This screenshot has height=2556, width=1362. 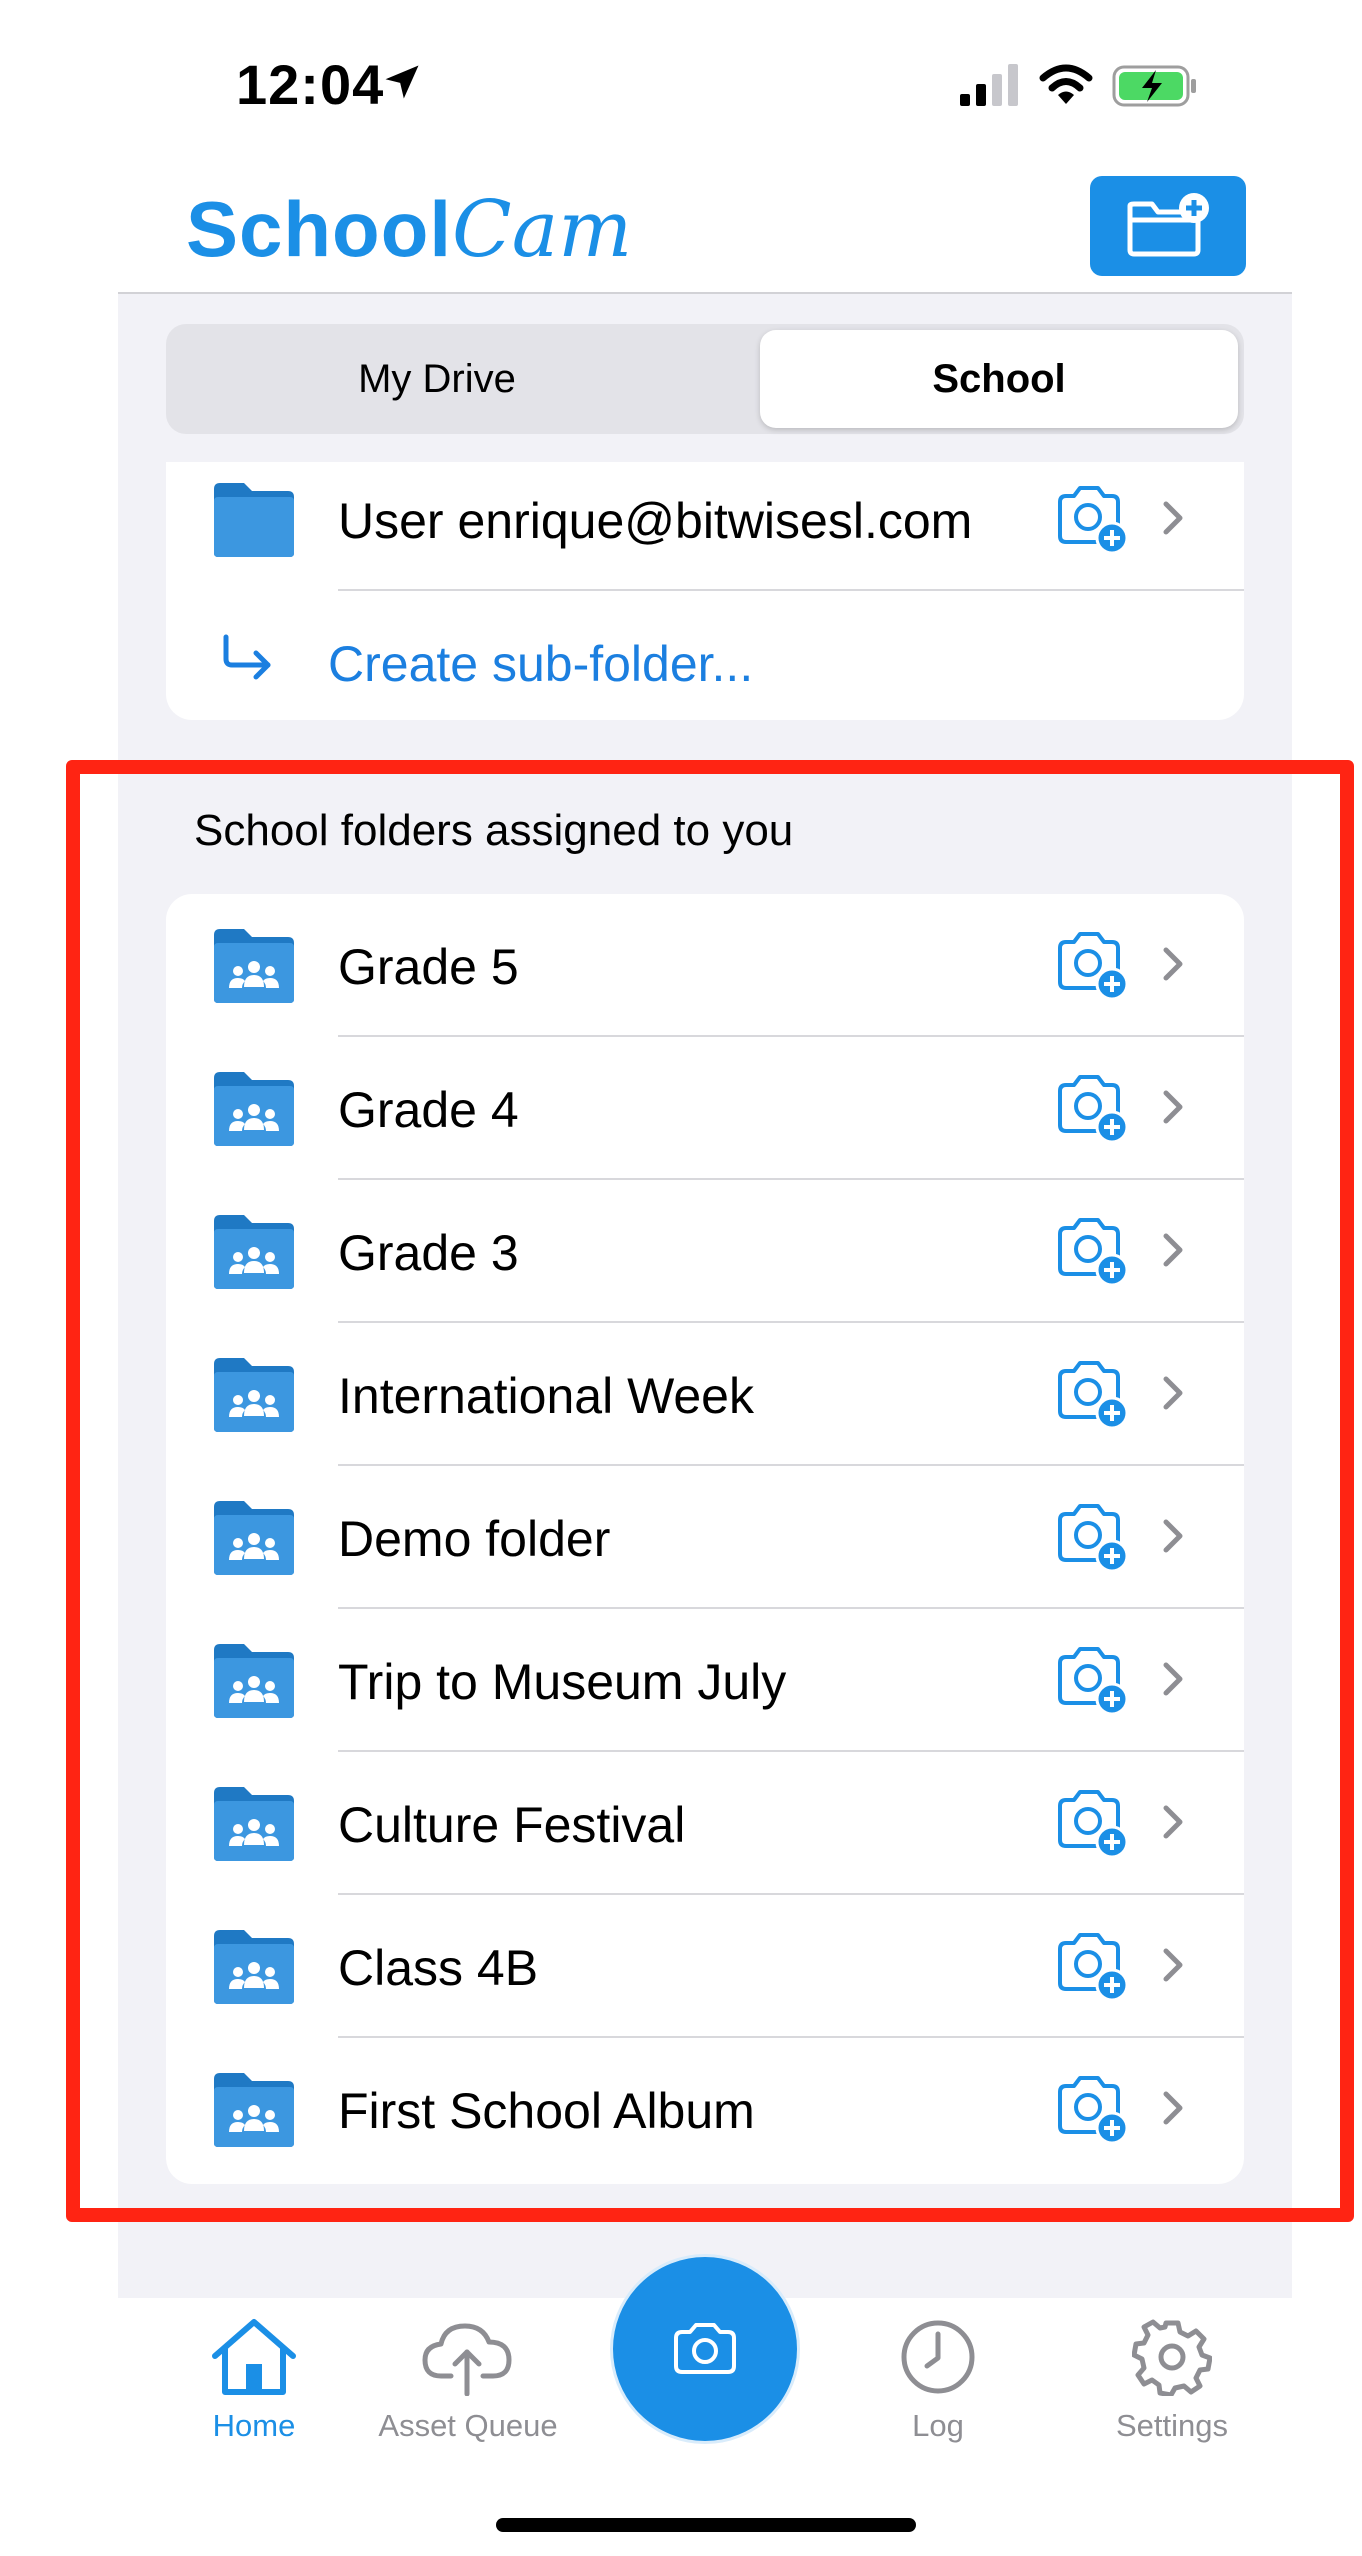 What do you see at coordinates (705, 1108) in the screenshot?
I see `folder-row: Grade 4` at bounding box center [705, 1108].